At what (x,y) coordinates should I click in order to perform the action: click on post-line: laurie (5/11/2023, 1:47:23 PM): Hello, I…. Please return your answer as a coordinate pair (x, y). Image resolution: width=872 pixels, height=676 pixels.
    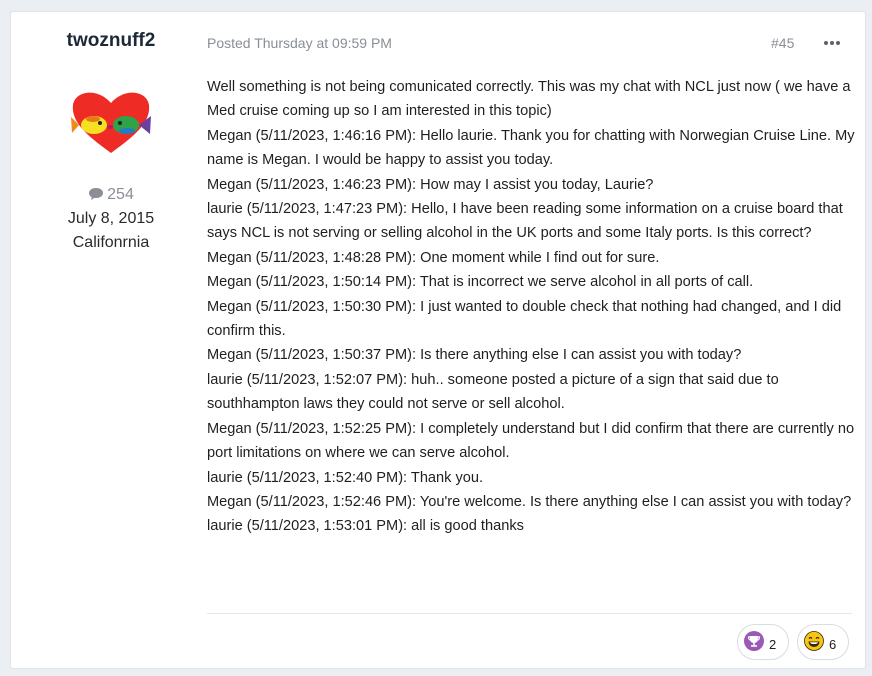
    Looking at the image, I should click on (525, 221).